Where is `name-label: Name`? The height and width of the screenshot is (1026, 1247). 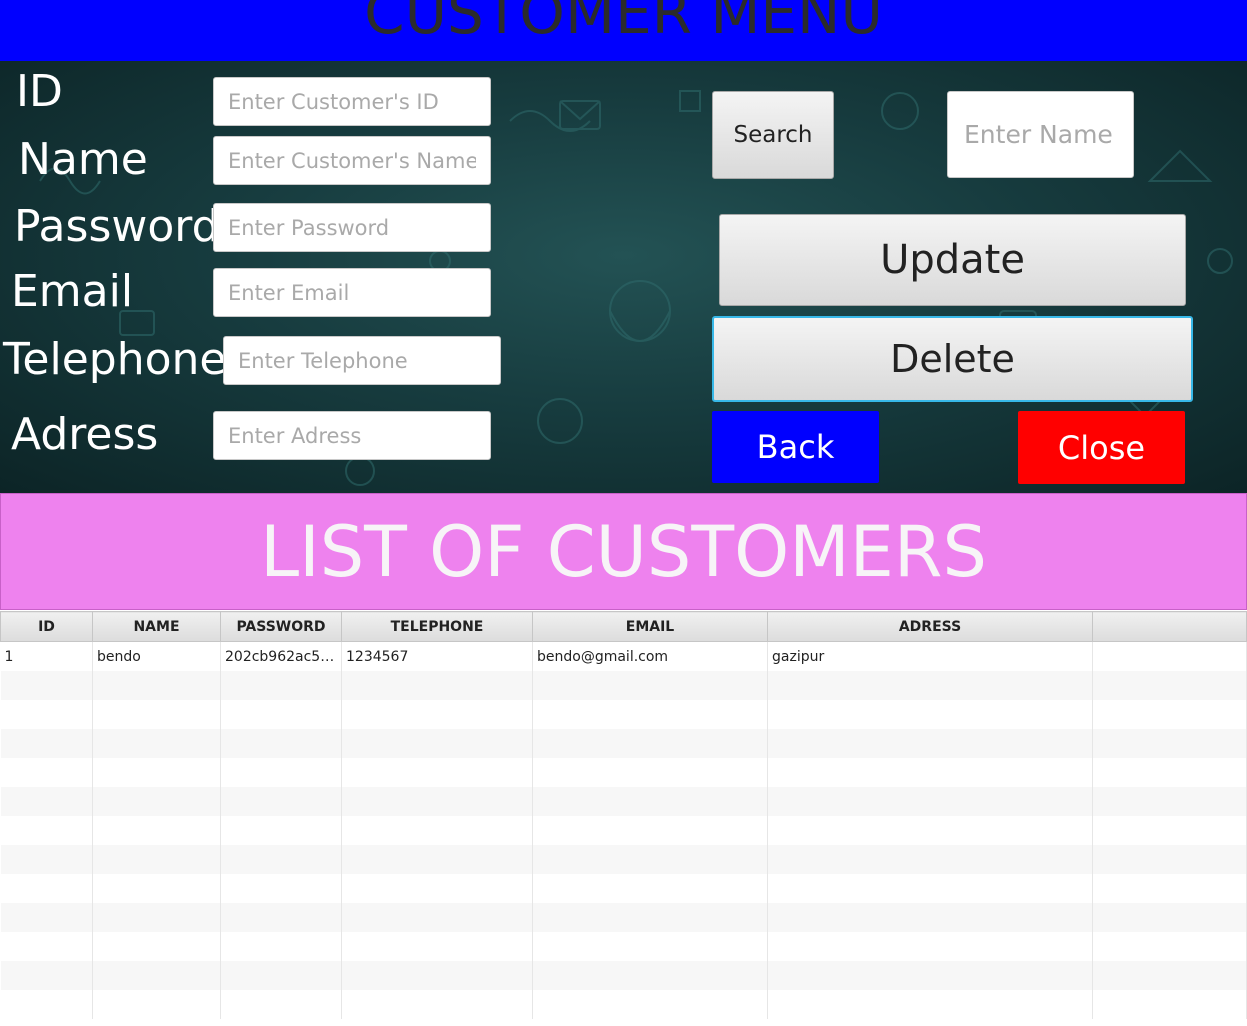 name-label: Name is located at coordinates (83, 159).